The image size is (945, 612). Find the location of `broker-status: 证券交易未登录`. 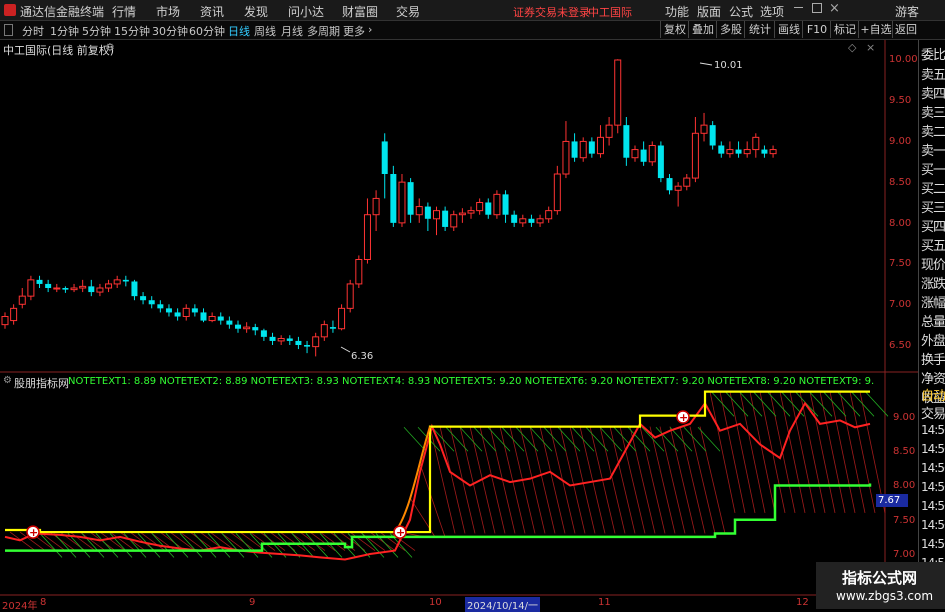

broker-status: 证券交易未登录 is located at coordinates (551, 12).